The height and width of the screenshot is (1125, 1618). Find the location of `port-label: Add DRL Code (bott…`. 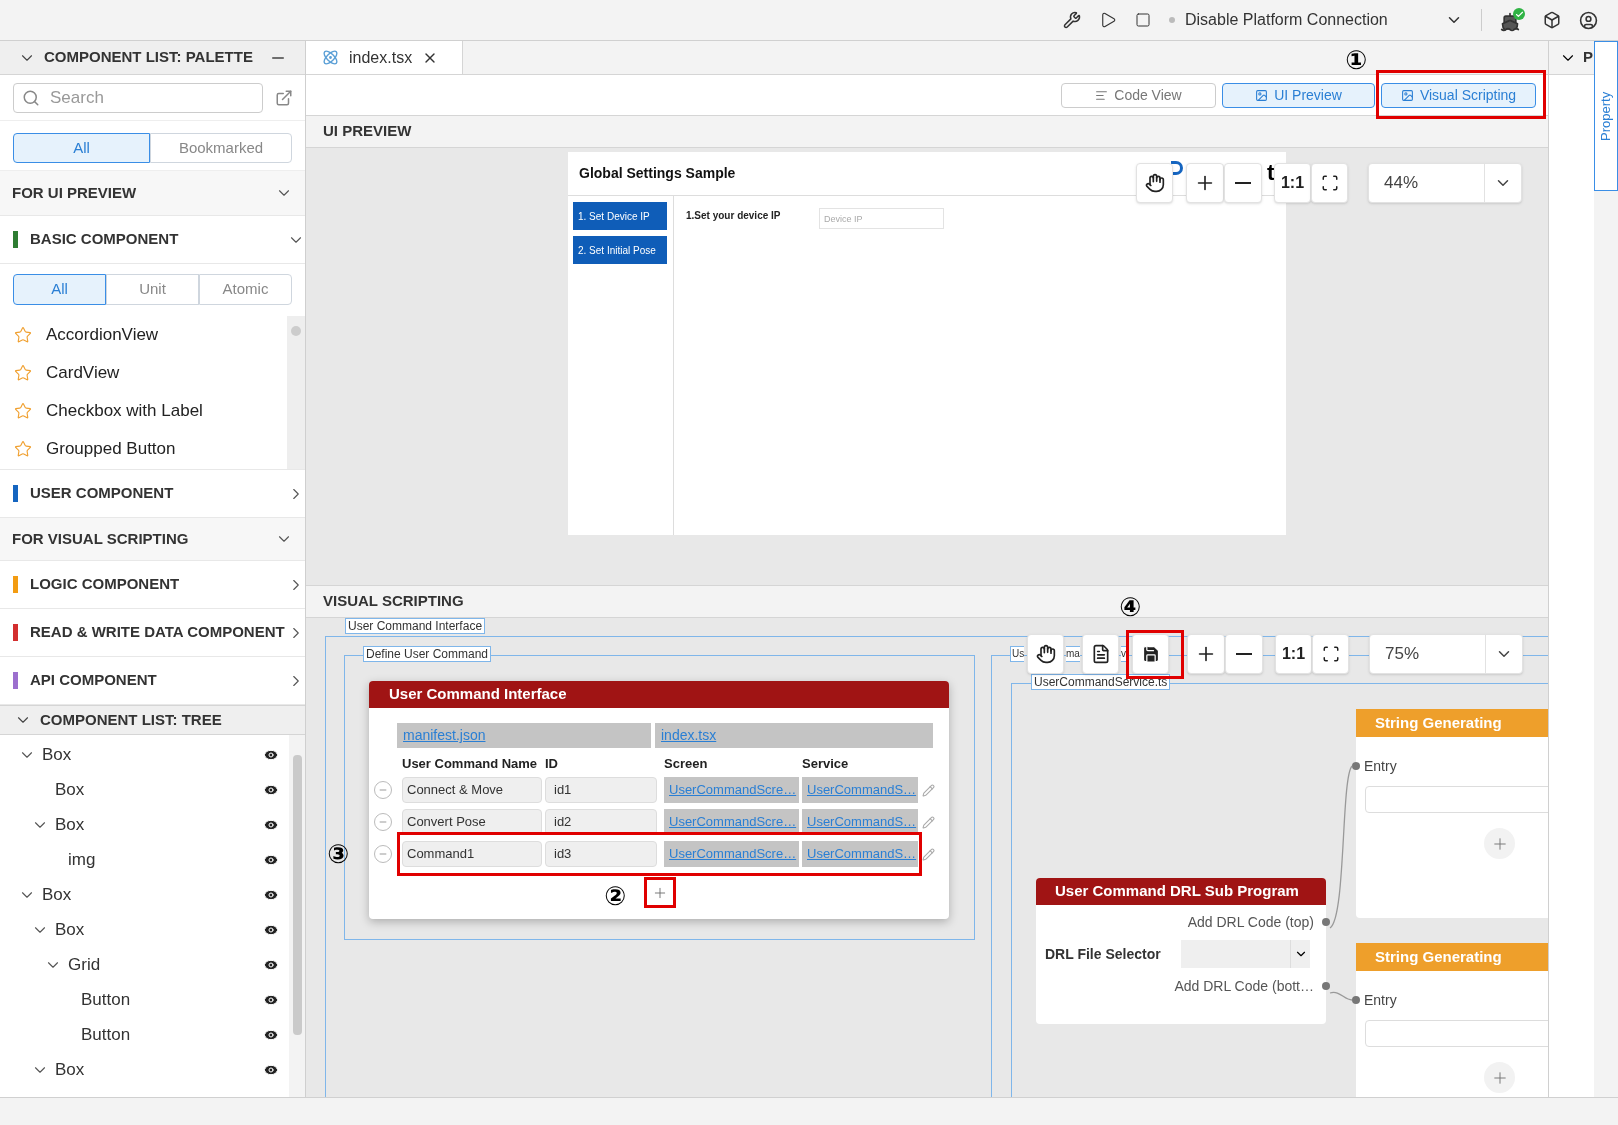

port-label: Add DRL Code (bott… is located at coordinates (1244, 986).